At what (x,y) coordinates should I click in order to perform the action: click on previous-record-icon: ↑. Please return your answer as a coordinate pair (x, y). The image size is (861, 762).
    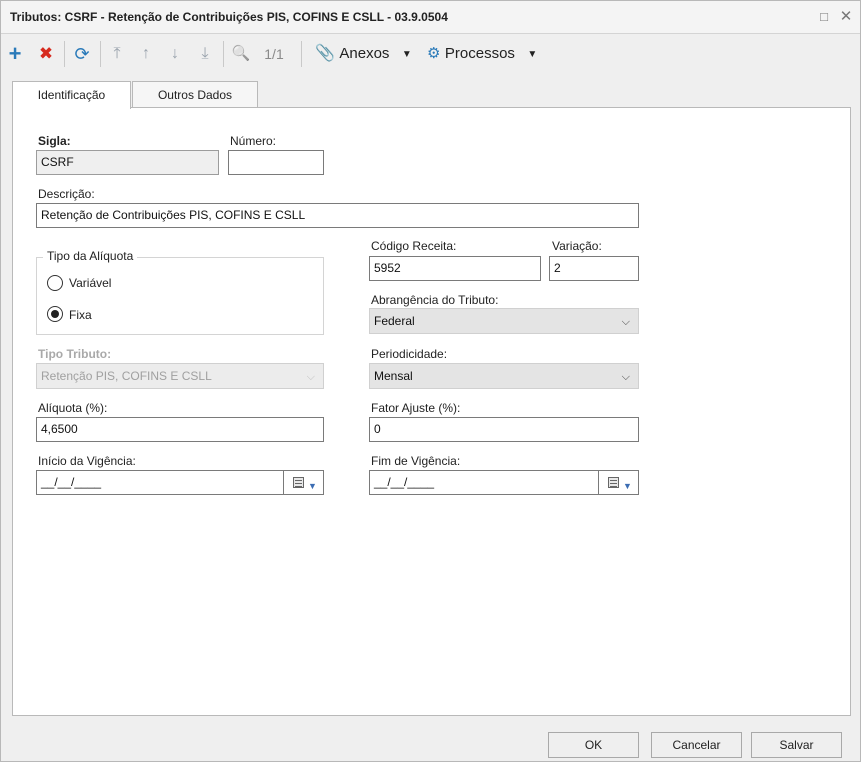
    Looking at the image, I should click on (146, 54).